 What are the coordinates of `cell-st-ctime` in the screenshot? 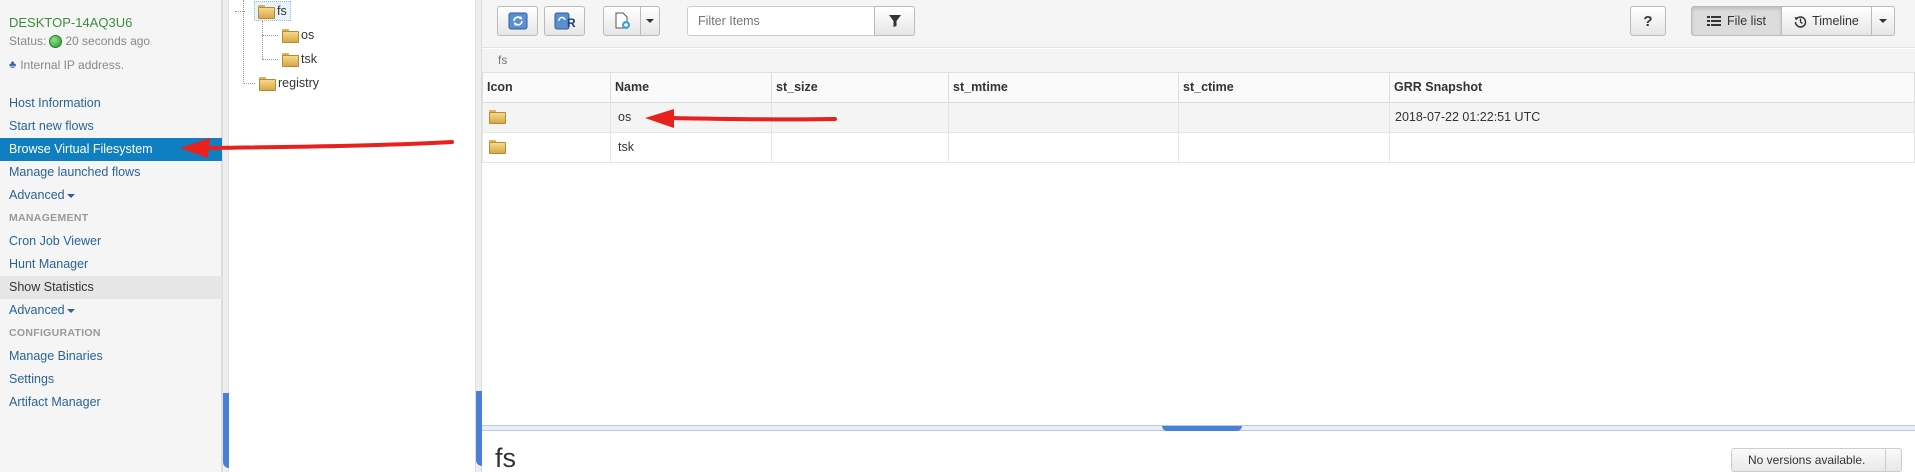 It's located at (1284, 117).